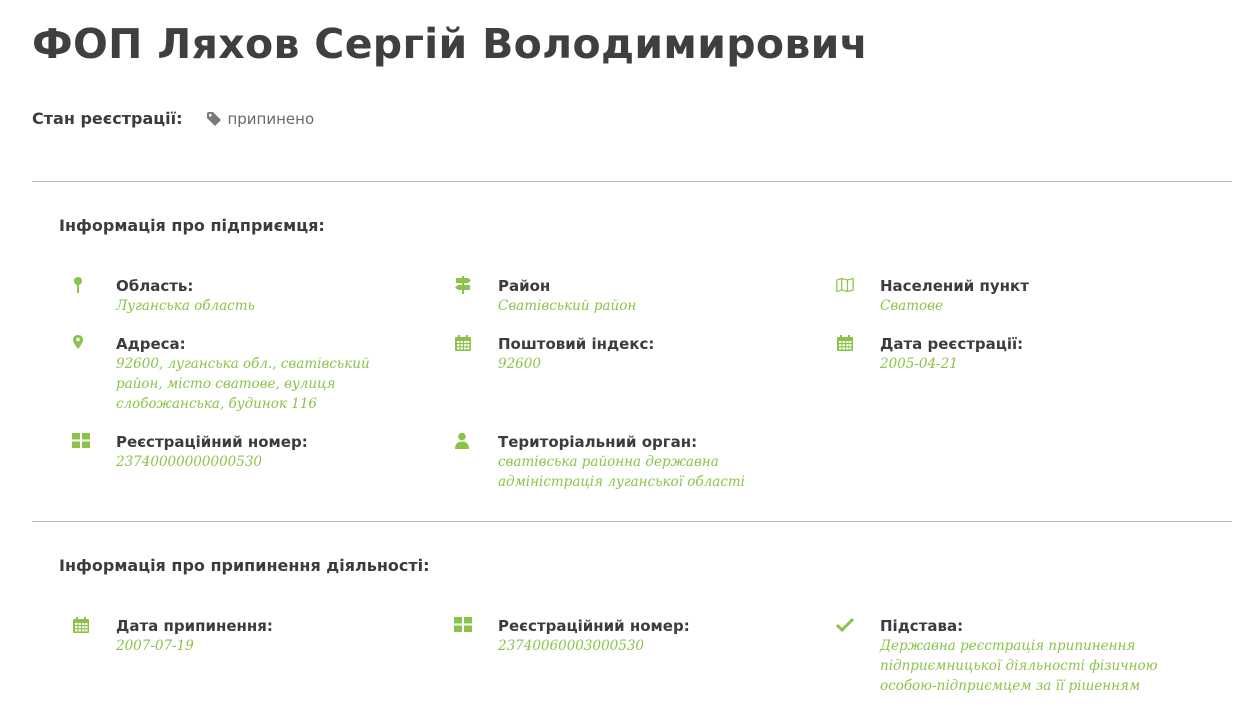 This screenshot has height=708, width=1238. Describe the element at coordinates (598, 442) in the screenshot. I see `field-label: Територіальний орган:` at that location.